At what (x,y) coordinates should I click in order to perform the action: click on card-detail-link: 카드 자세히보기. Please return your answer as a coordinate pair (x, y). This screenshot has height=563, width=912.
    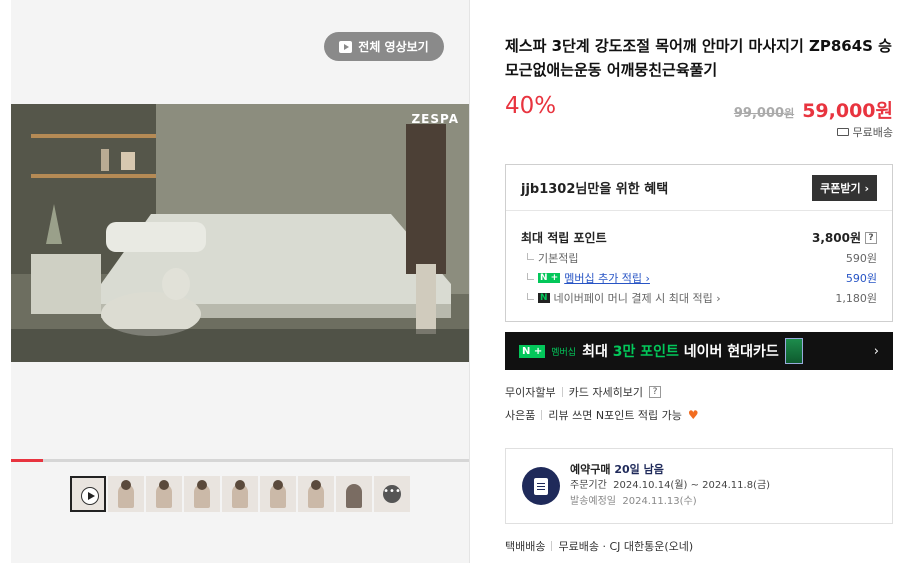
    Looking at the image, I should click on (606, 392).